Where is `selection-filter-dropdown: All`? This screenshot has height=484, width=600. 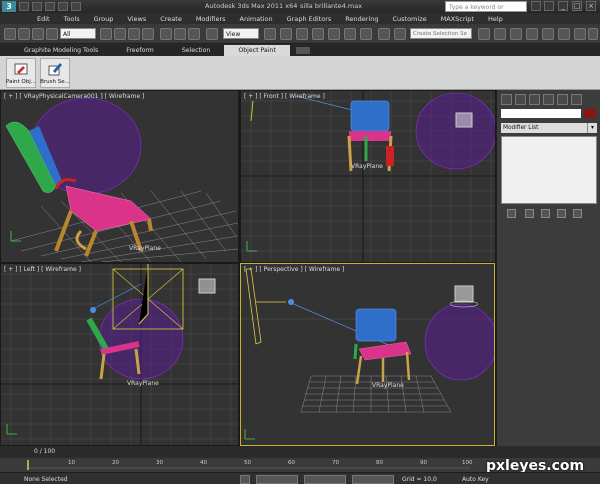 selection-filter-dropdown: All is located at coordinates (78, 33).